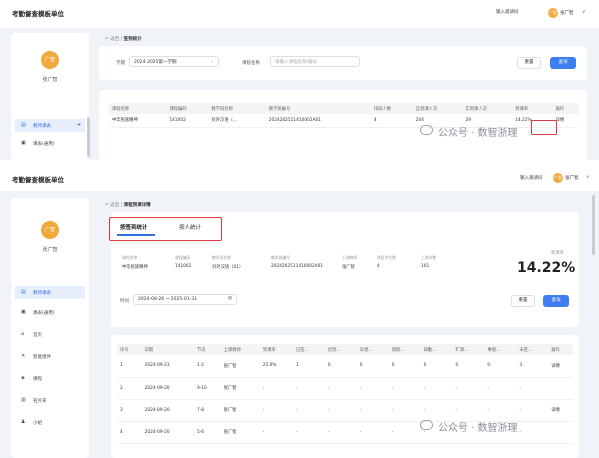  I want to click on page-scrollbar, so click(593, 225).